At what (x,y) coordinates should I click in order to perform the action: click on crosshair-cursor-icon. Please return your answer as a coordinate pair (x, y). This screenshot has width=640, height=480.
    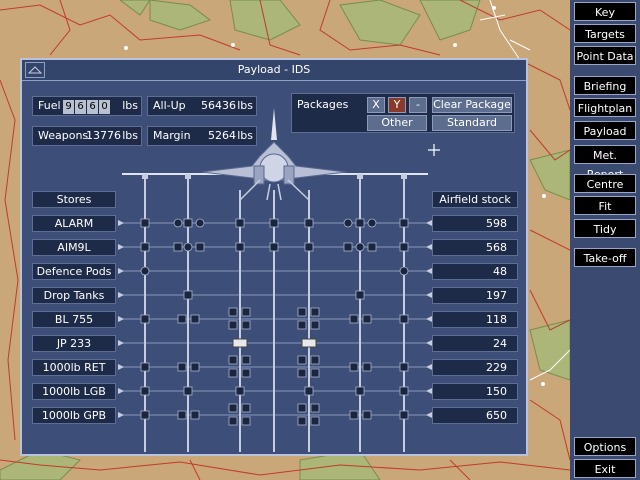
    Looking at the image, I should click on (434, 150).